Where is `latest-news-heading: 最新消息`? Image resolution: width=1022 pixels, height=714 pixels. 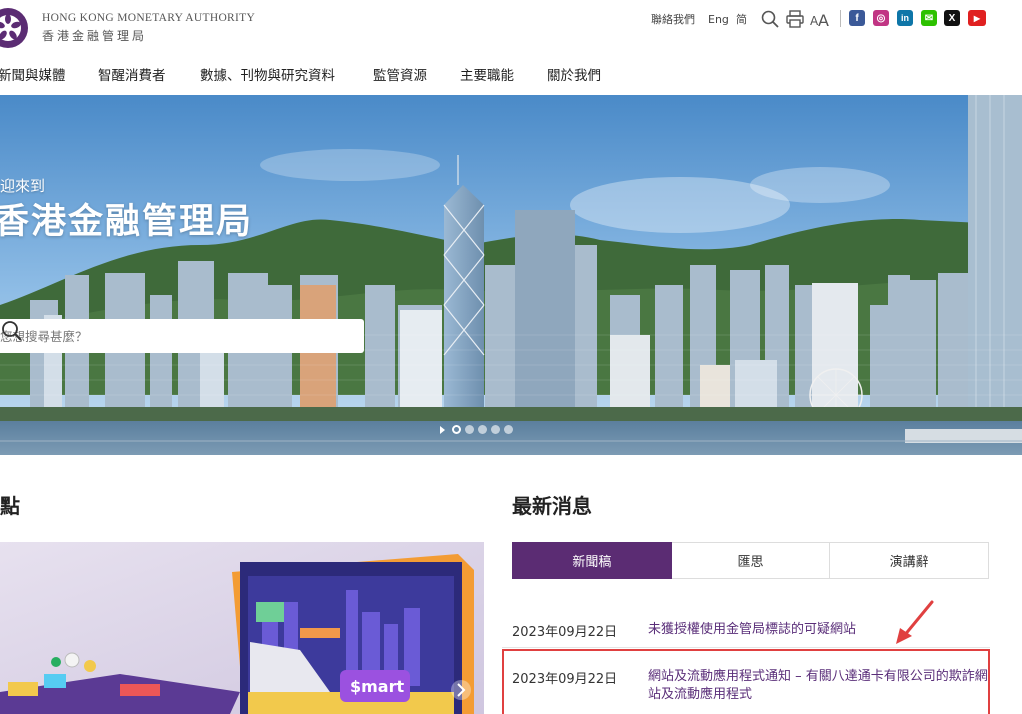 latest-news-heading: 最新消息 is located at coordinates (552, 506).